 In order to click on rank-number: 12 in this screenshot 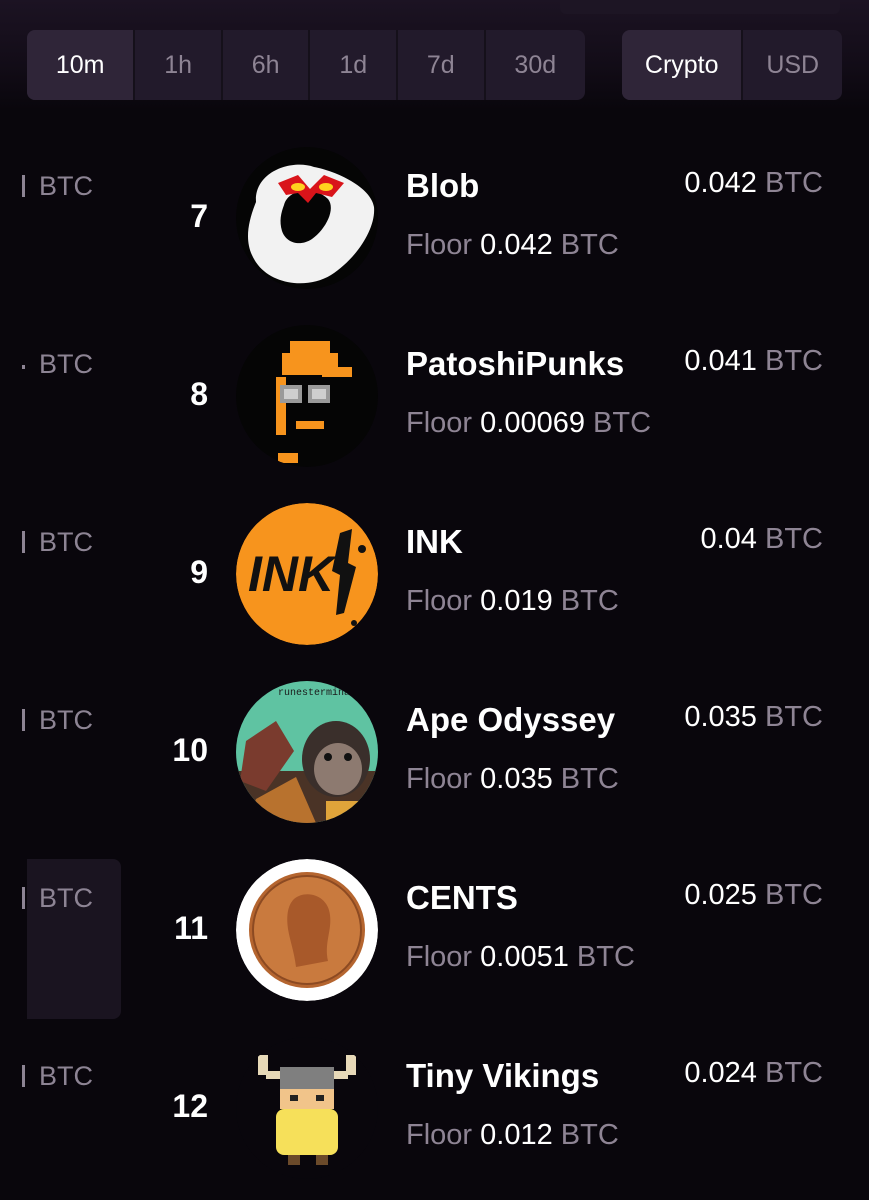, I will do `click(190, 1106)`.